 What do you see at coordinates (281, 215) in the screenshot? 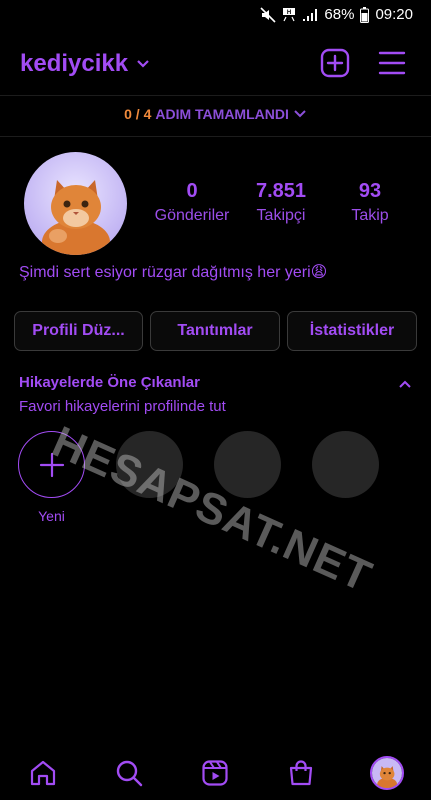
I see `followers-label: Takipçi` at bounding box center [281, 215].